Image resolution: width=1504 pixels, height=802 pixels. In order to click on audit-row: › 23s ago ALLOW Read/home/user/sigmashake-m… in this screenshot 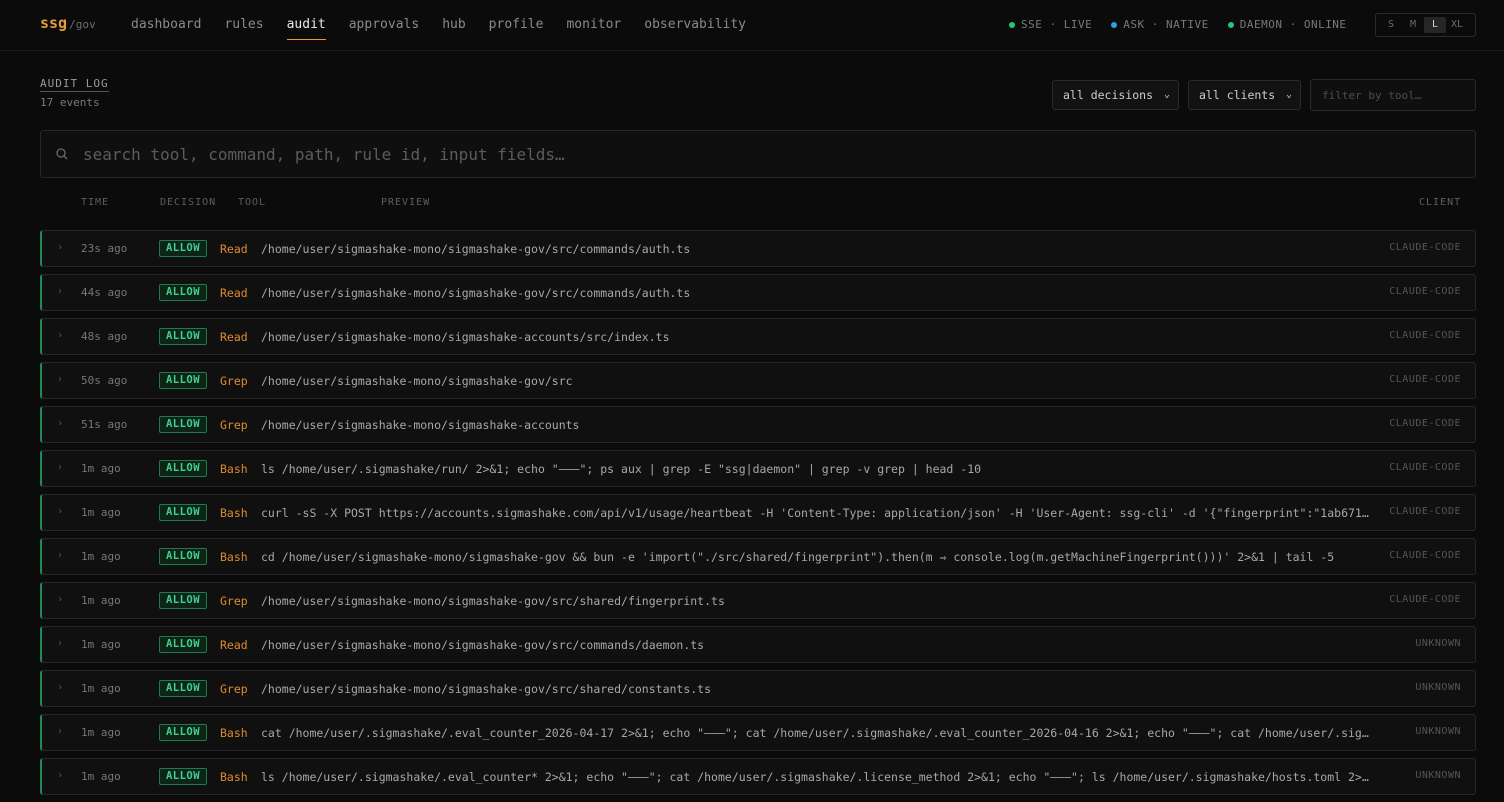, I will do `click(758, 248)`.